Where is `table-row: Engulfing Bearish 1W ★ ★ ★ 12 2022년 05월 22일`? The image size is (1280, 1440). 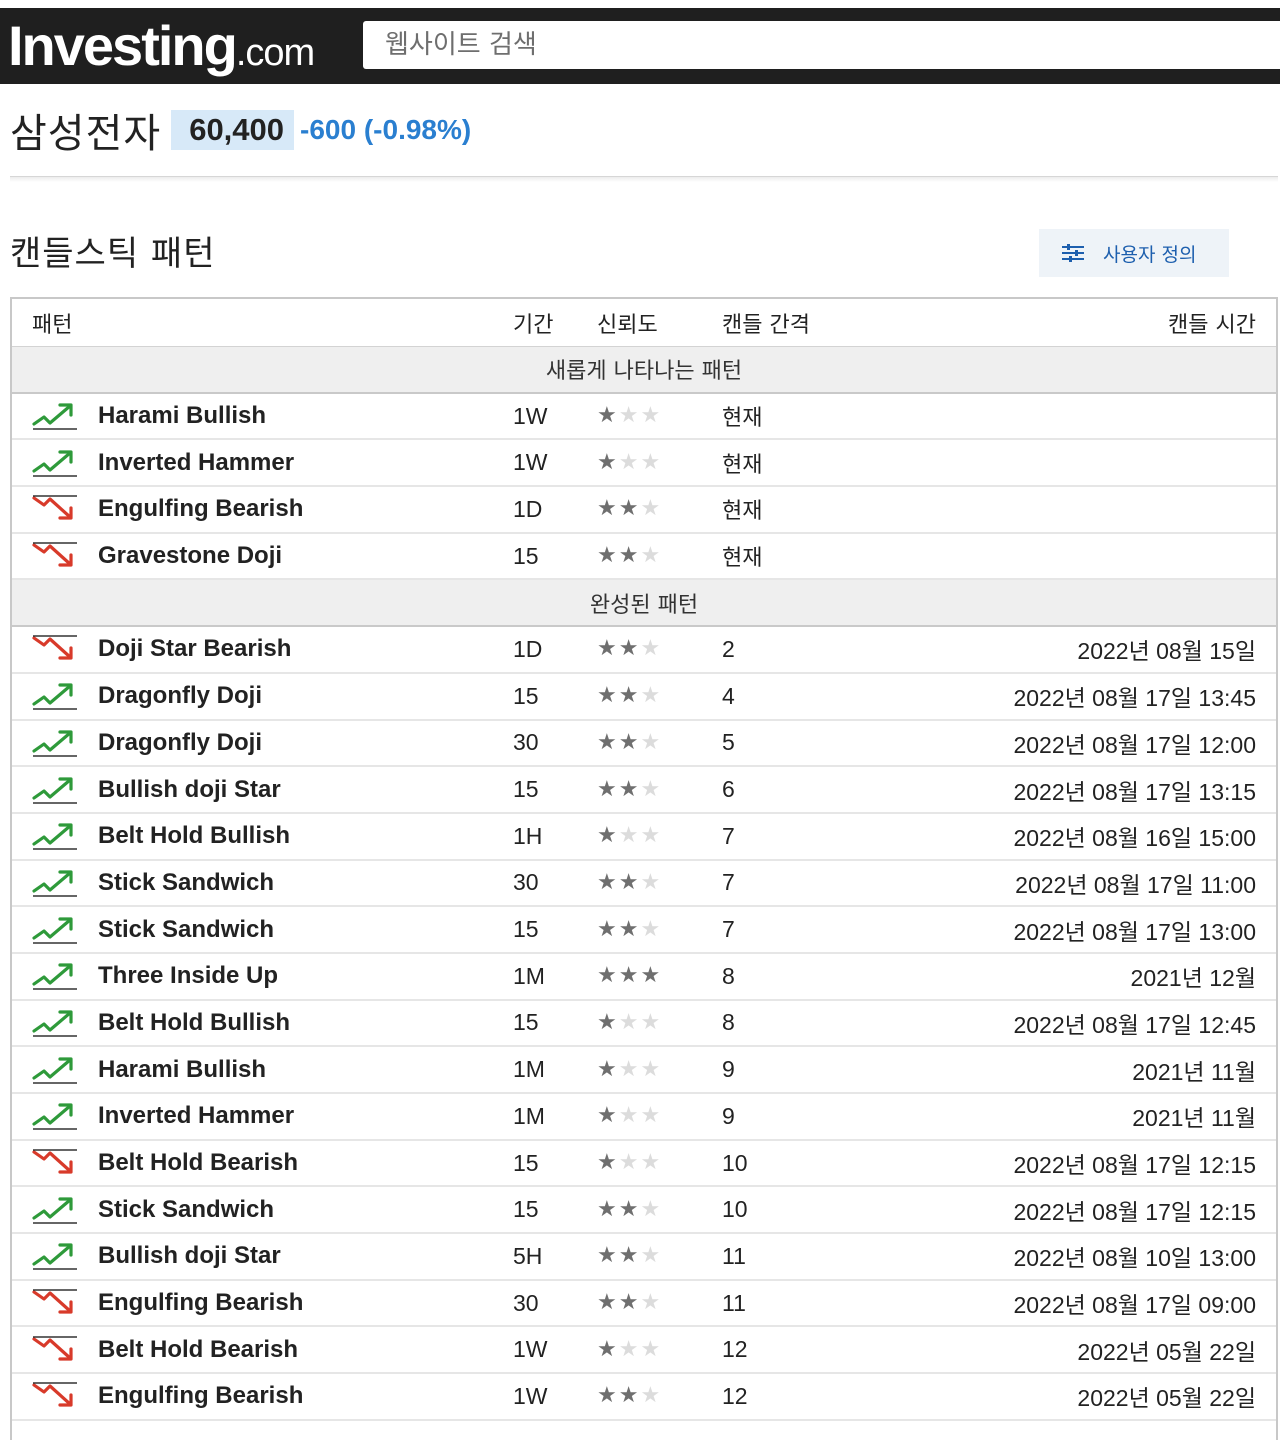 table-row: Engulfing Bearish 1W ★ ★ ★ 12 2022년 05월 22일 is located at coordinates (644, 1397).